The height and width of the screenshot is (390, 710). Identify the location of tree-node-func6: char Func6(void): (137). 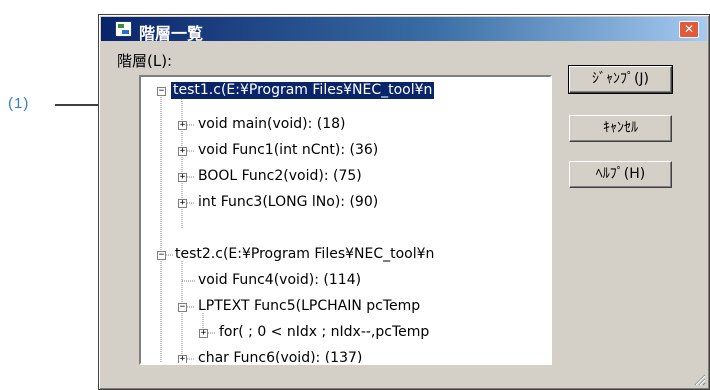
(280, 356).